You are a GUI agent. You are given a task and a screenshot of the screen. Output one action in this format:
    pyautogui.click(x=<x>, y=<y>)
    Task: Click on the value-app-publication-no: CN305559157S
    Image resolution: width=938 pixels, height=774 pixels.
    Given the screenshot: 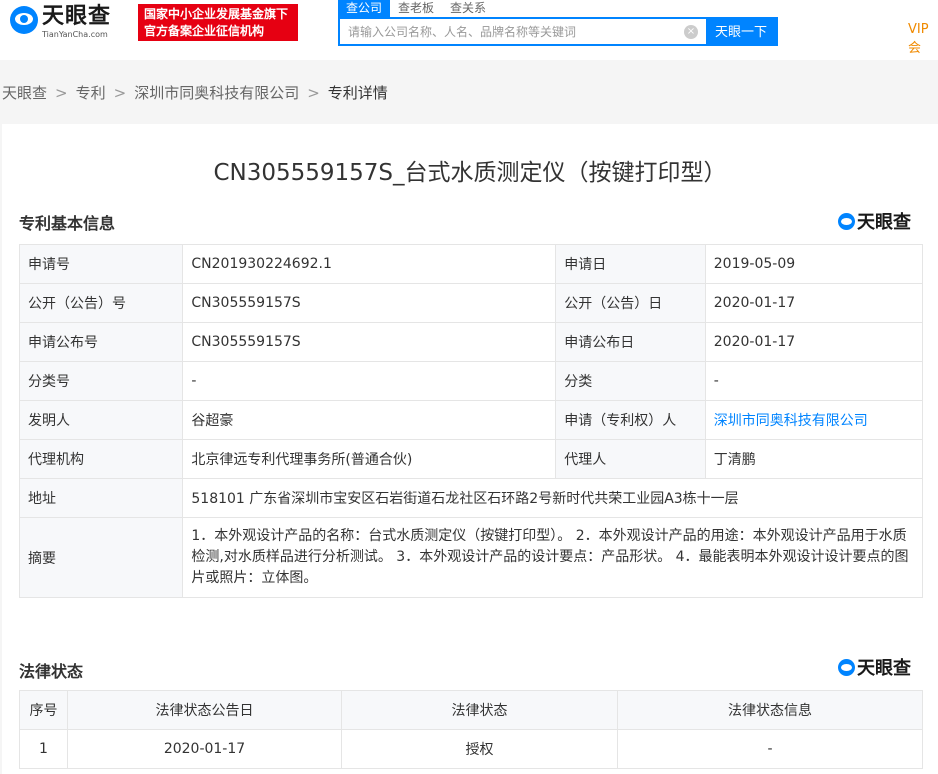 What is the action you would take?
    pyautogui.click(x=369, y=342)
    